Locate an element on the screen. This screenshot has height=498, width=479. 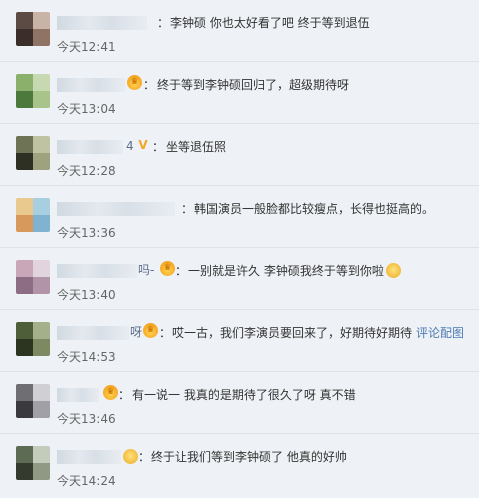
comment-time: 今天13:36 is located at coordinates (86, 233).